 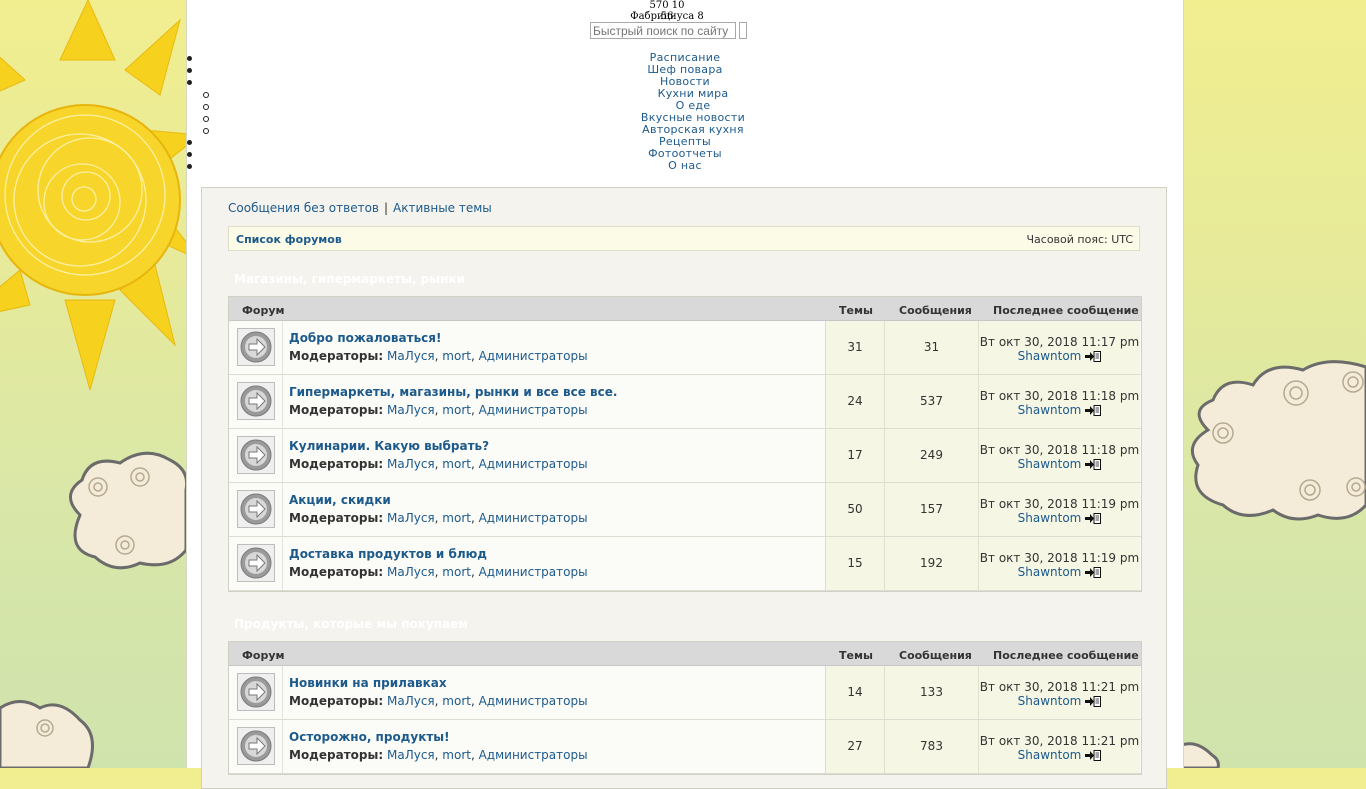 I want to click on forum-index-link: Список форумов, so click(x=289, y=239).